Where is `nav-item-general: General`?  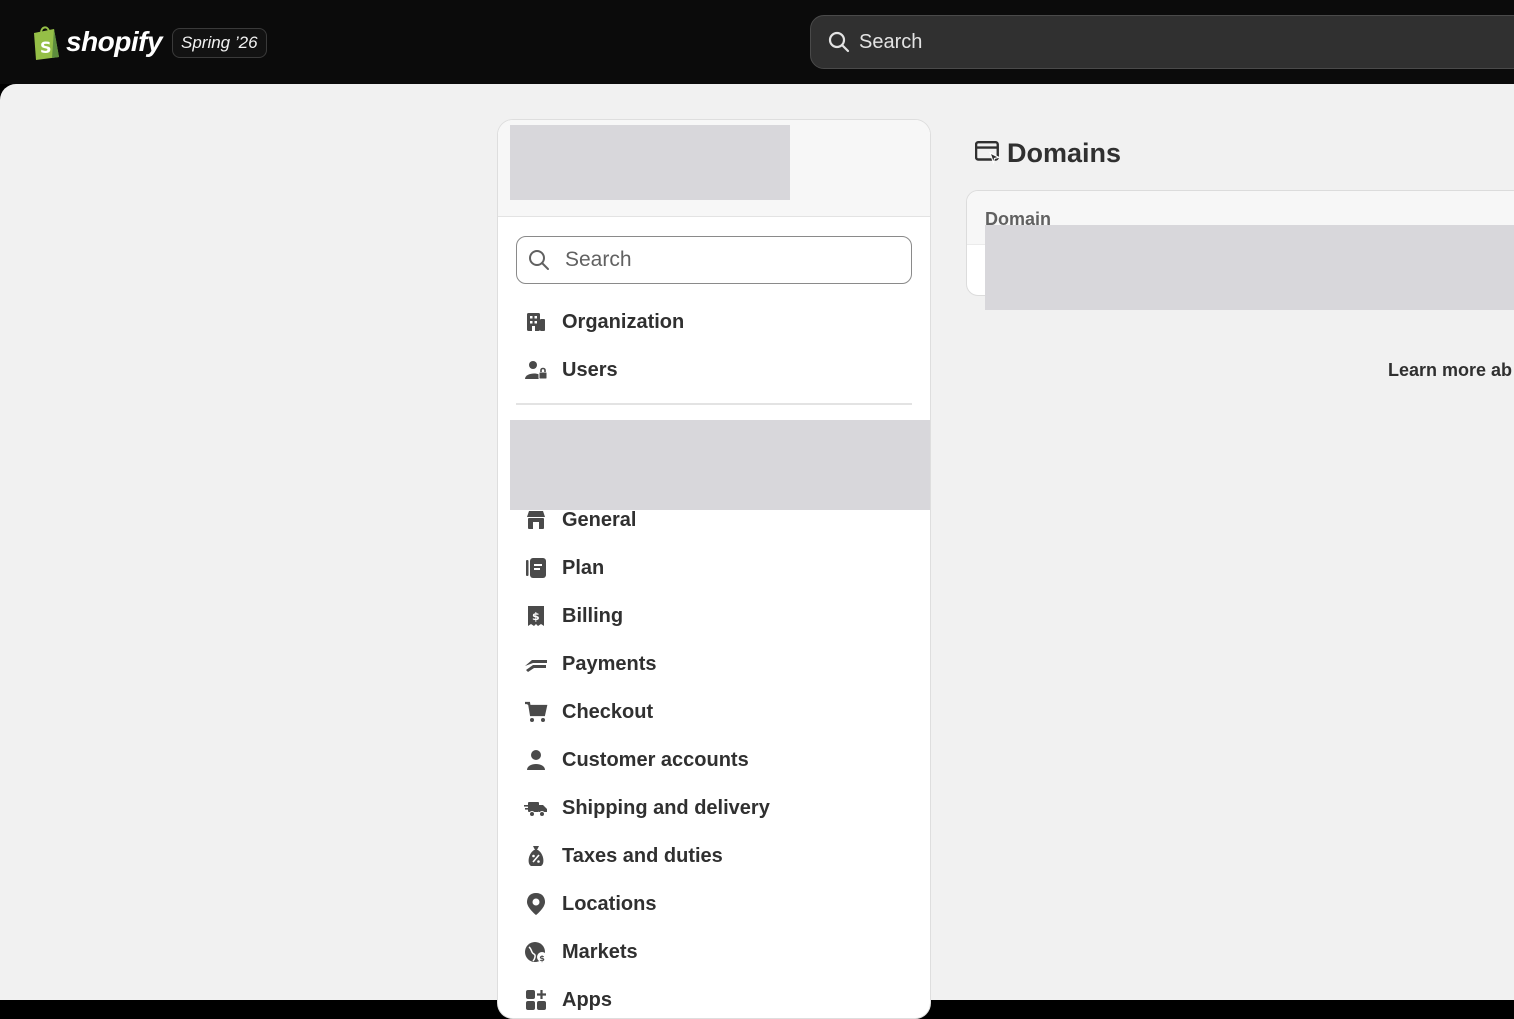 nav-item-general: General is located at coordinates (580, 520).